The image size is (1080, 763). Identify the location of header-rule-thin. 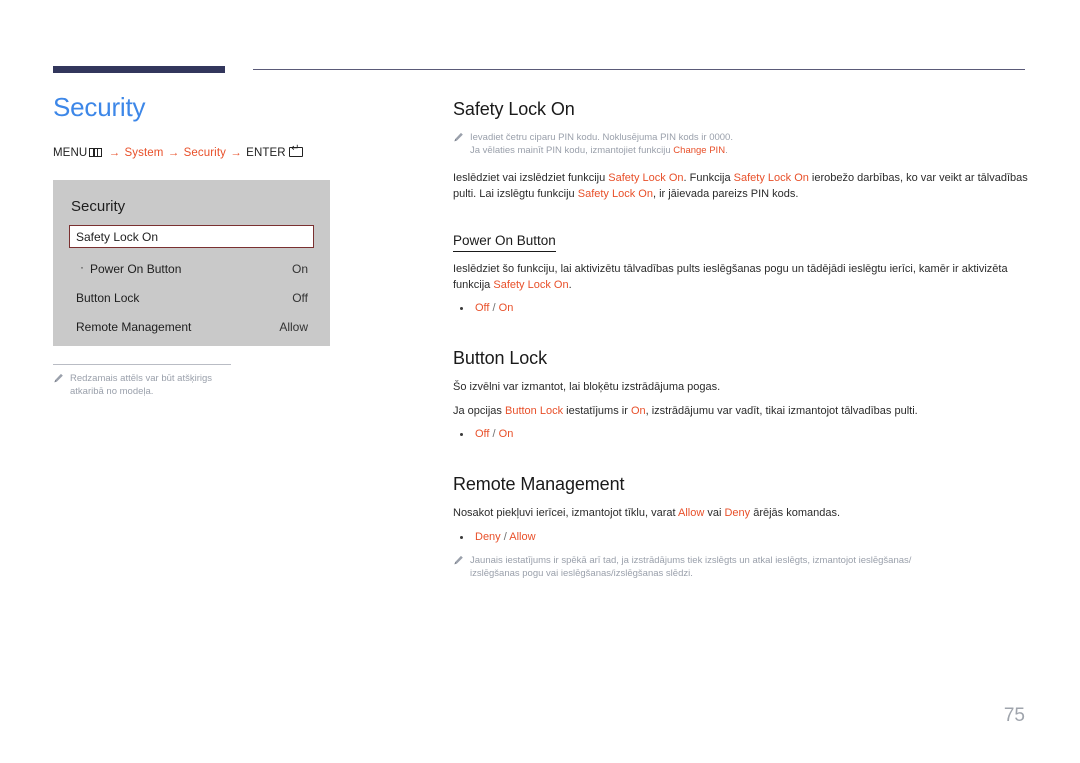
(639, 69).